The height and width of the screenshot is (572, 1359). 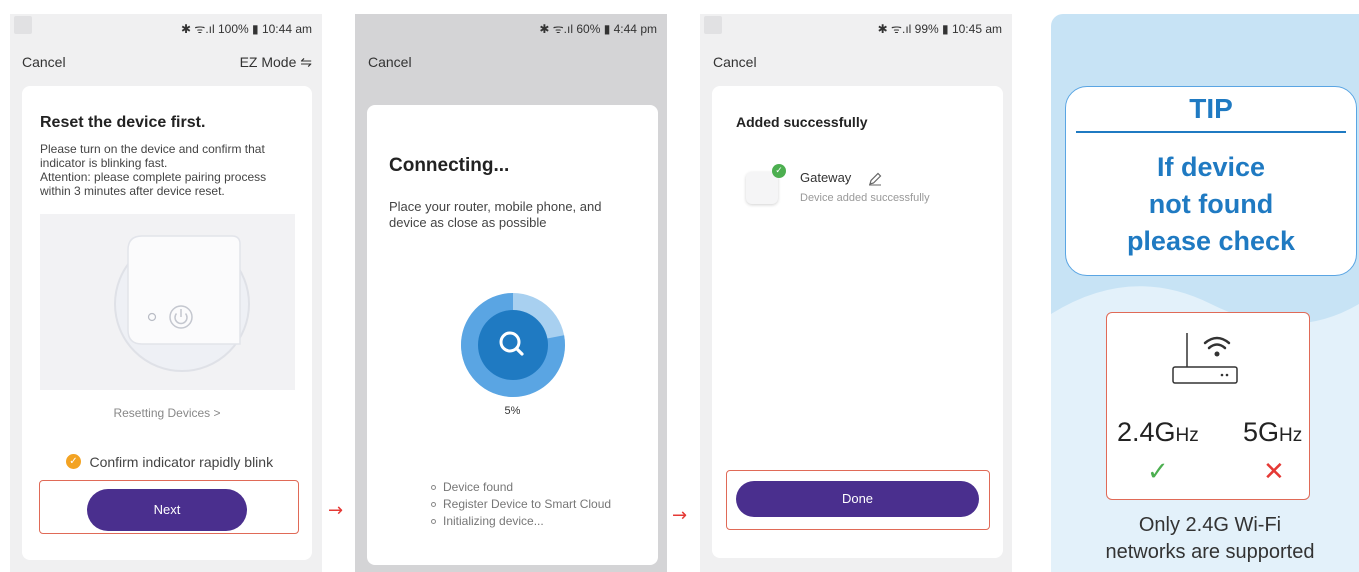 What do you see at coordinates (1205, 358) in the screenshot?
I see `router-icon` at bounding box center [1205, 358].